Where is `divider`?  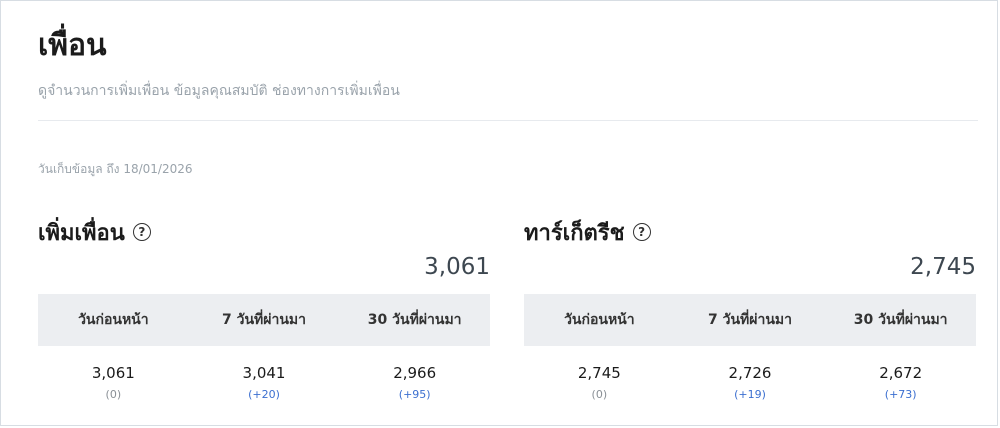
divider is located at coordinates (508, 120).